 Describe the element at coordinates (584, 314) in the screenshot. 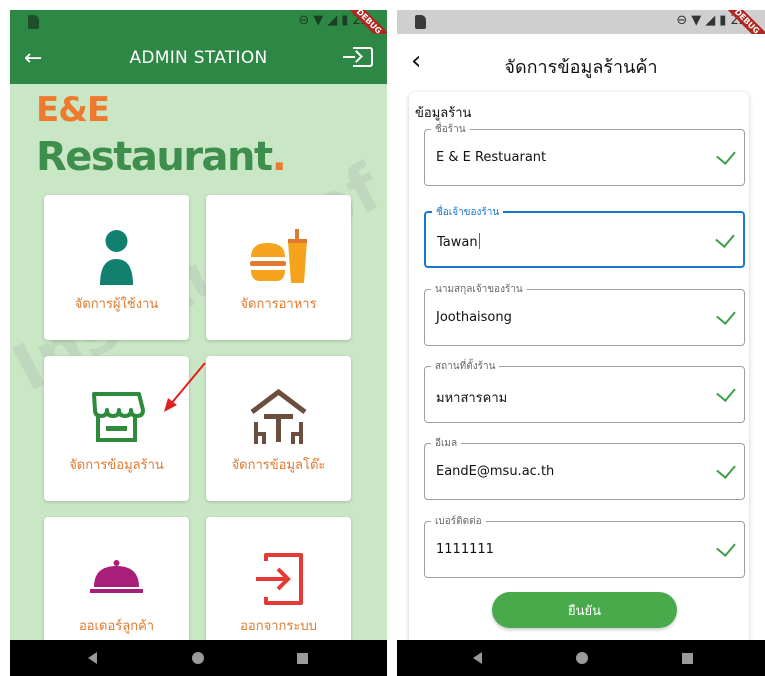

I see `owner-last-name-field: นามสกุลเจ้าของร้าน Joothaisong` at that location.